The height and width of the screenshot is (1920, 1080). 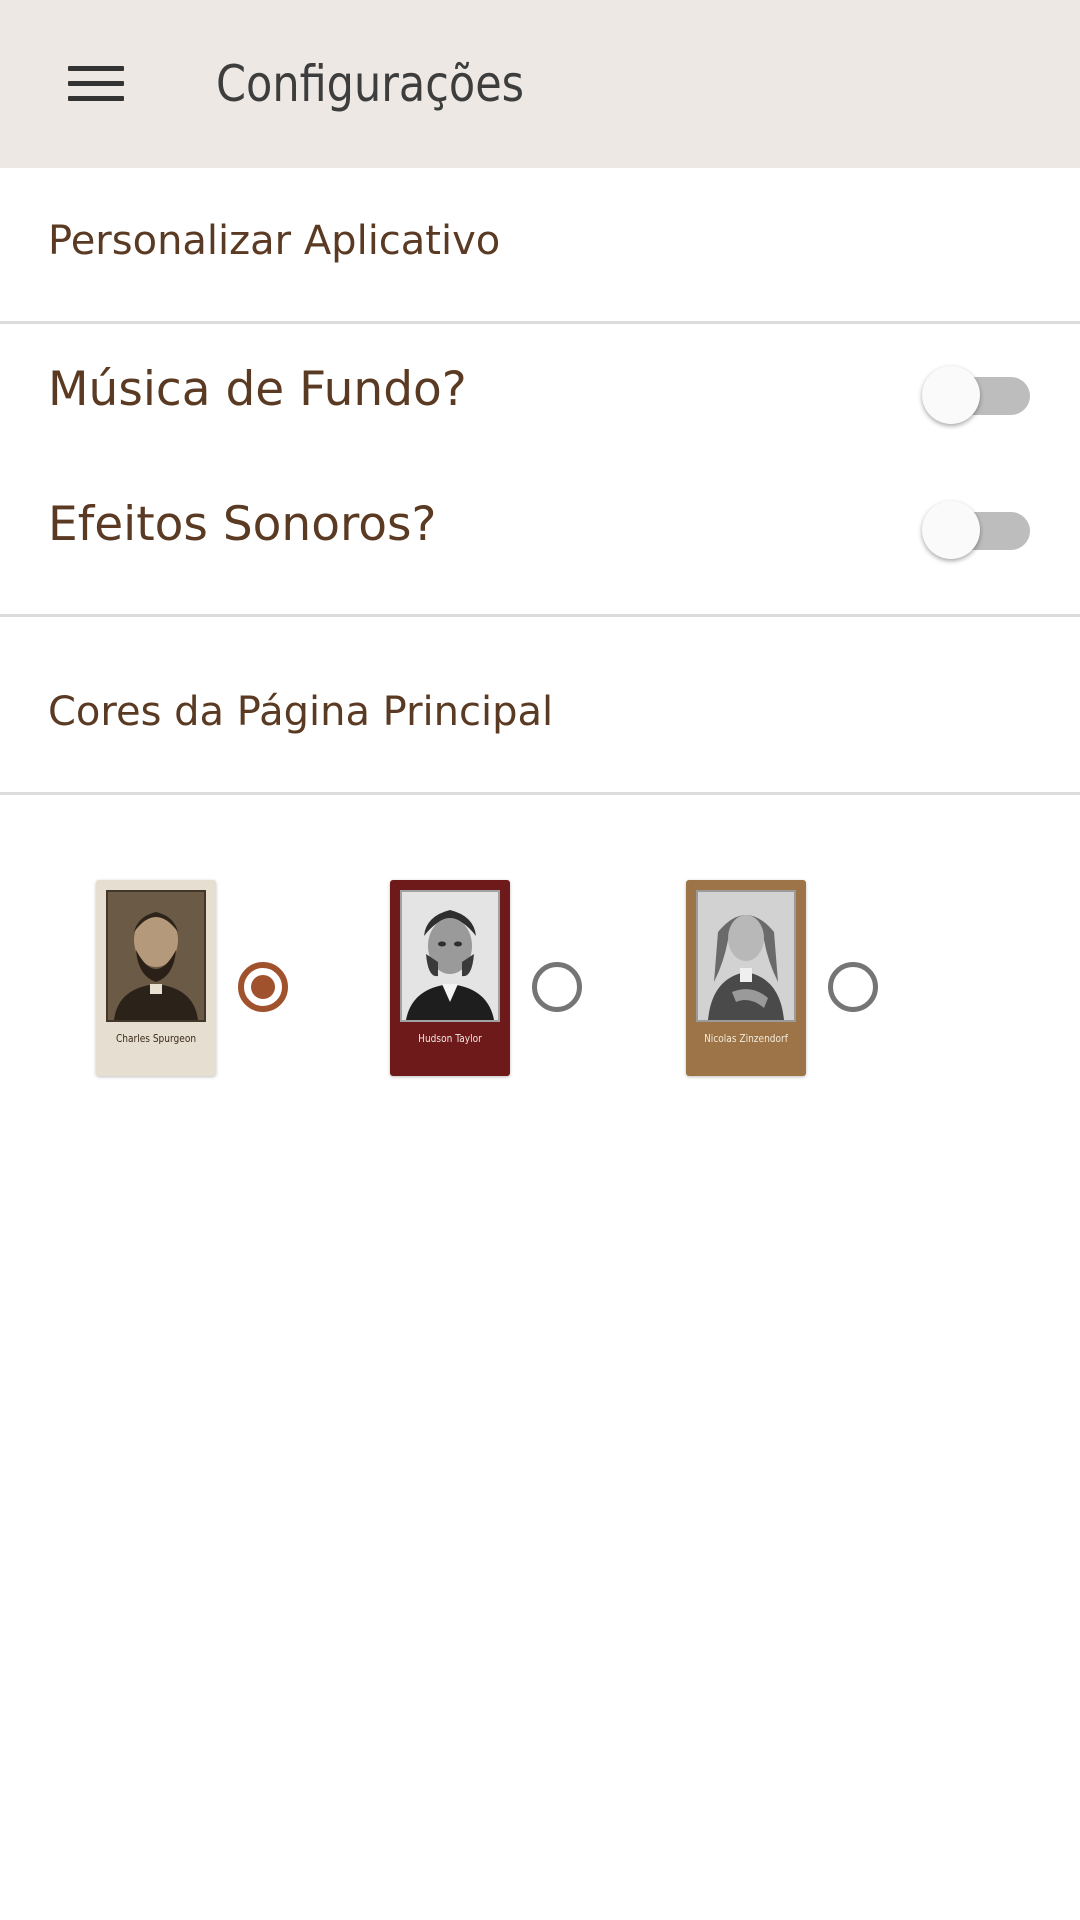 What do you see at coordinates (370, 84) in the screenshot?
I see `page-title: Configurações` at bounding box center [370, 84].